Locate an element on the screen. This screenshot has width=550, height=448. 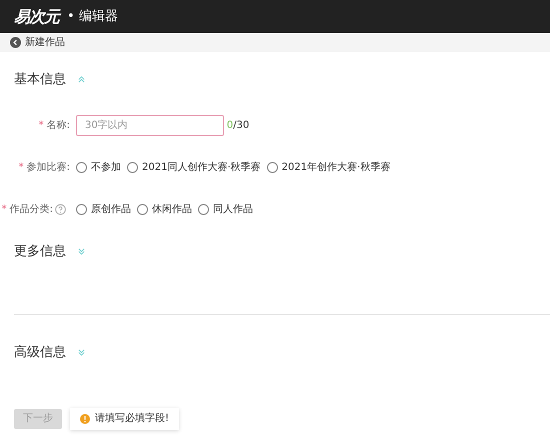
toast-text: 请填写必填字段! is located at coordinates (132, 419).